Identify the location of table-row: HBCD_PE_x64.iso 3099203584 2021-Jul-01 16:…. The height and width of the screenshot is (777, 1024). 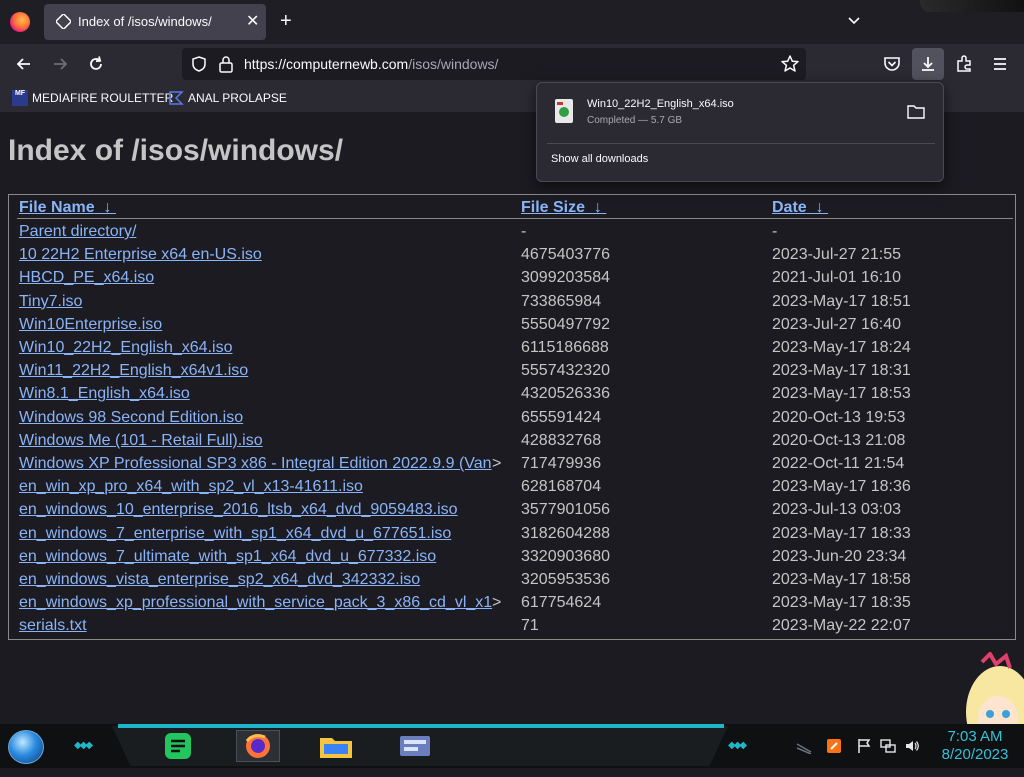
(512, 279).